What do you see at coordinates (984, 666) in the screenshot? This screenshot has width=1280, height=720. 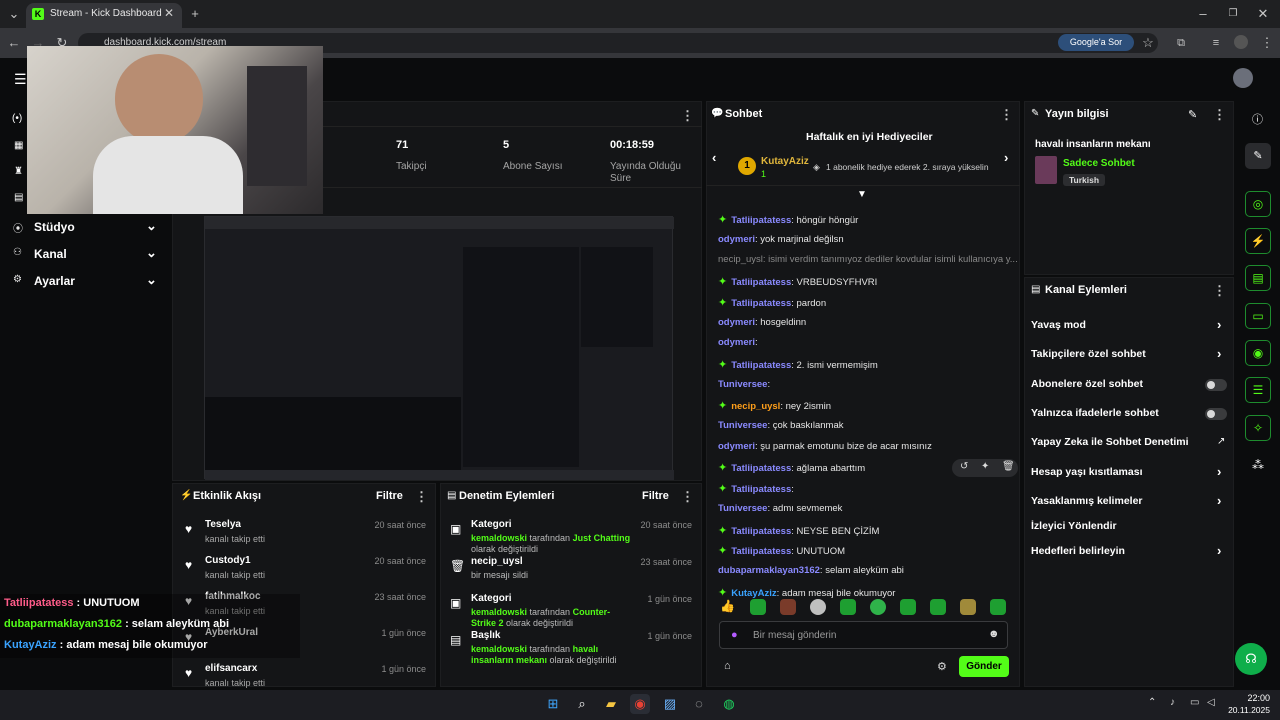 I see `send-button: Gönder` at bounding box center [984, 666].